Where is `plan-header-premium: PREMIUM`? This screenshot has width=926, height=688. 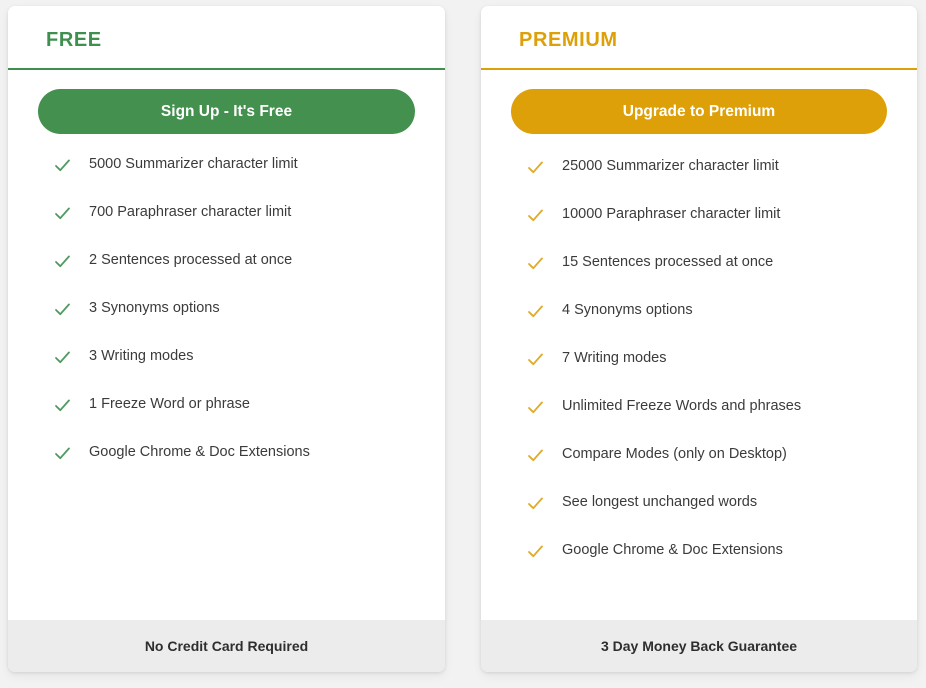
plan-header-premium: PREMIUM is located at coordinates (699, 37).